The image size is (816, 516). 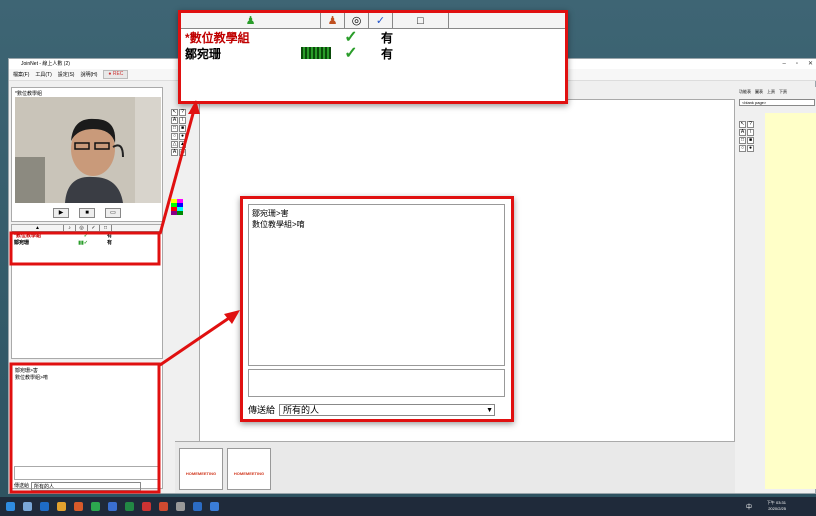 What do you see at coordinates (10, 506) in the screenshot?
I see `start-icon` at bounding box center [10, 506].